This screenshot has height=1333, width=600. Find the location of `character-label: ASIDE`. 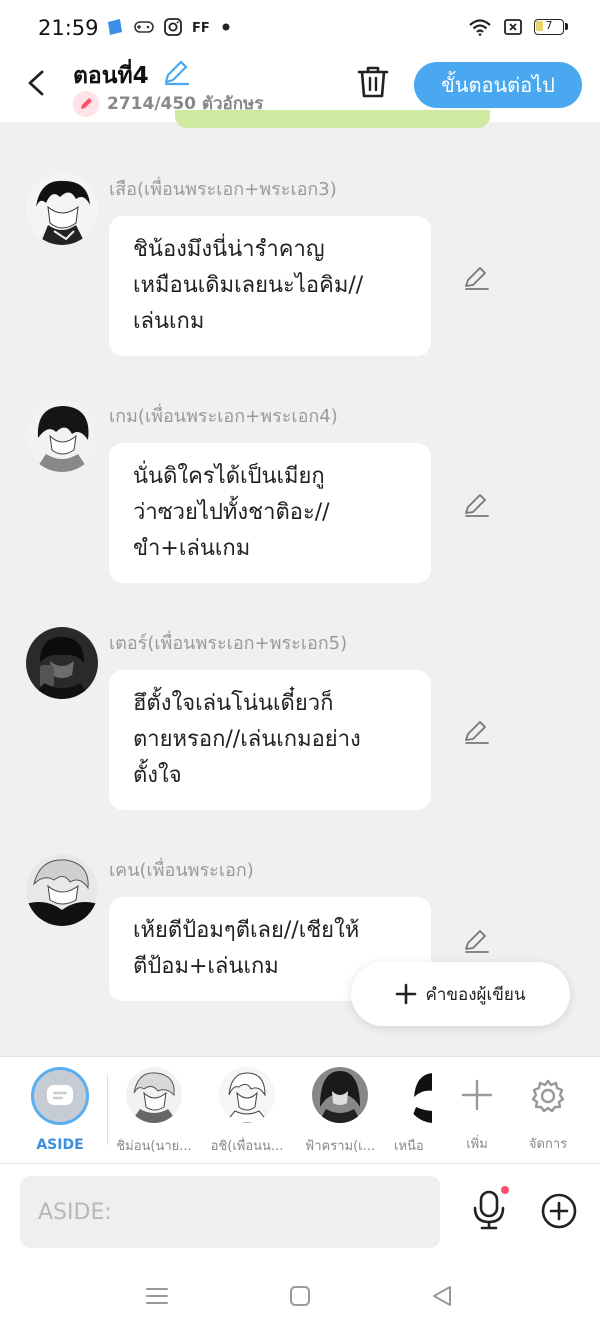

character-label: ASIDE is located at coordinates (60, 1145).